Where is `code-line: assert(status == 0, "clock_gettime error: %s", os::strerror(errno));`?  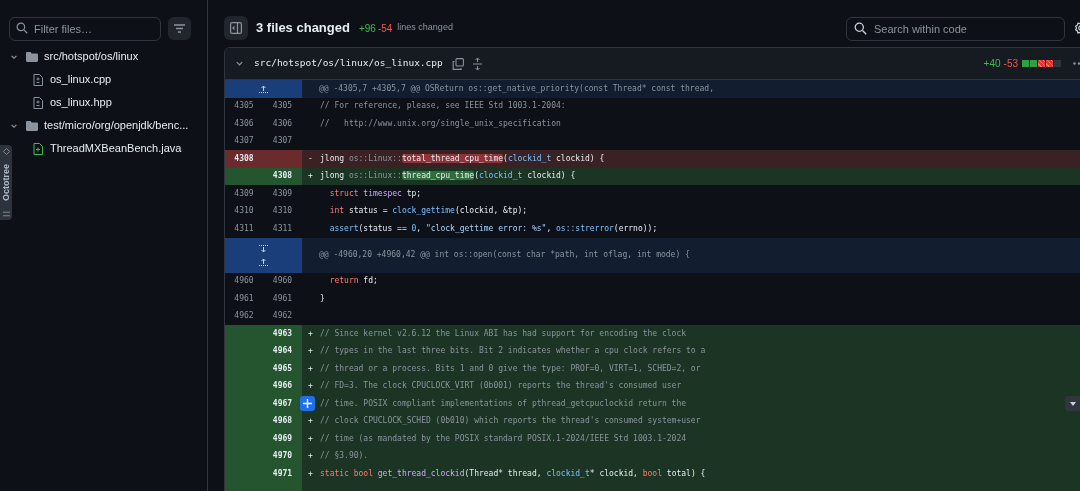 code-line: assert(status == 0, "clock_gettime error: %s", os::strerror(errno)); is located at coordinates (493, 228).